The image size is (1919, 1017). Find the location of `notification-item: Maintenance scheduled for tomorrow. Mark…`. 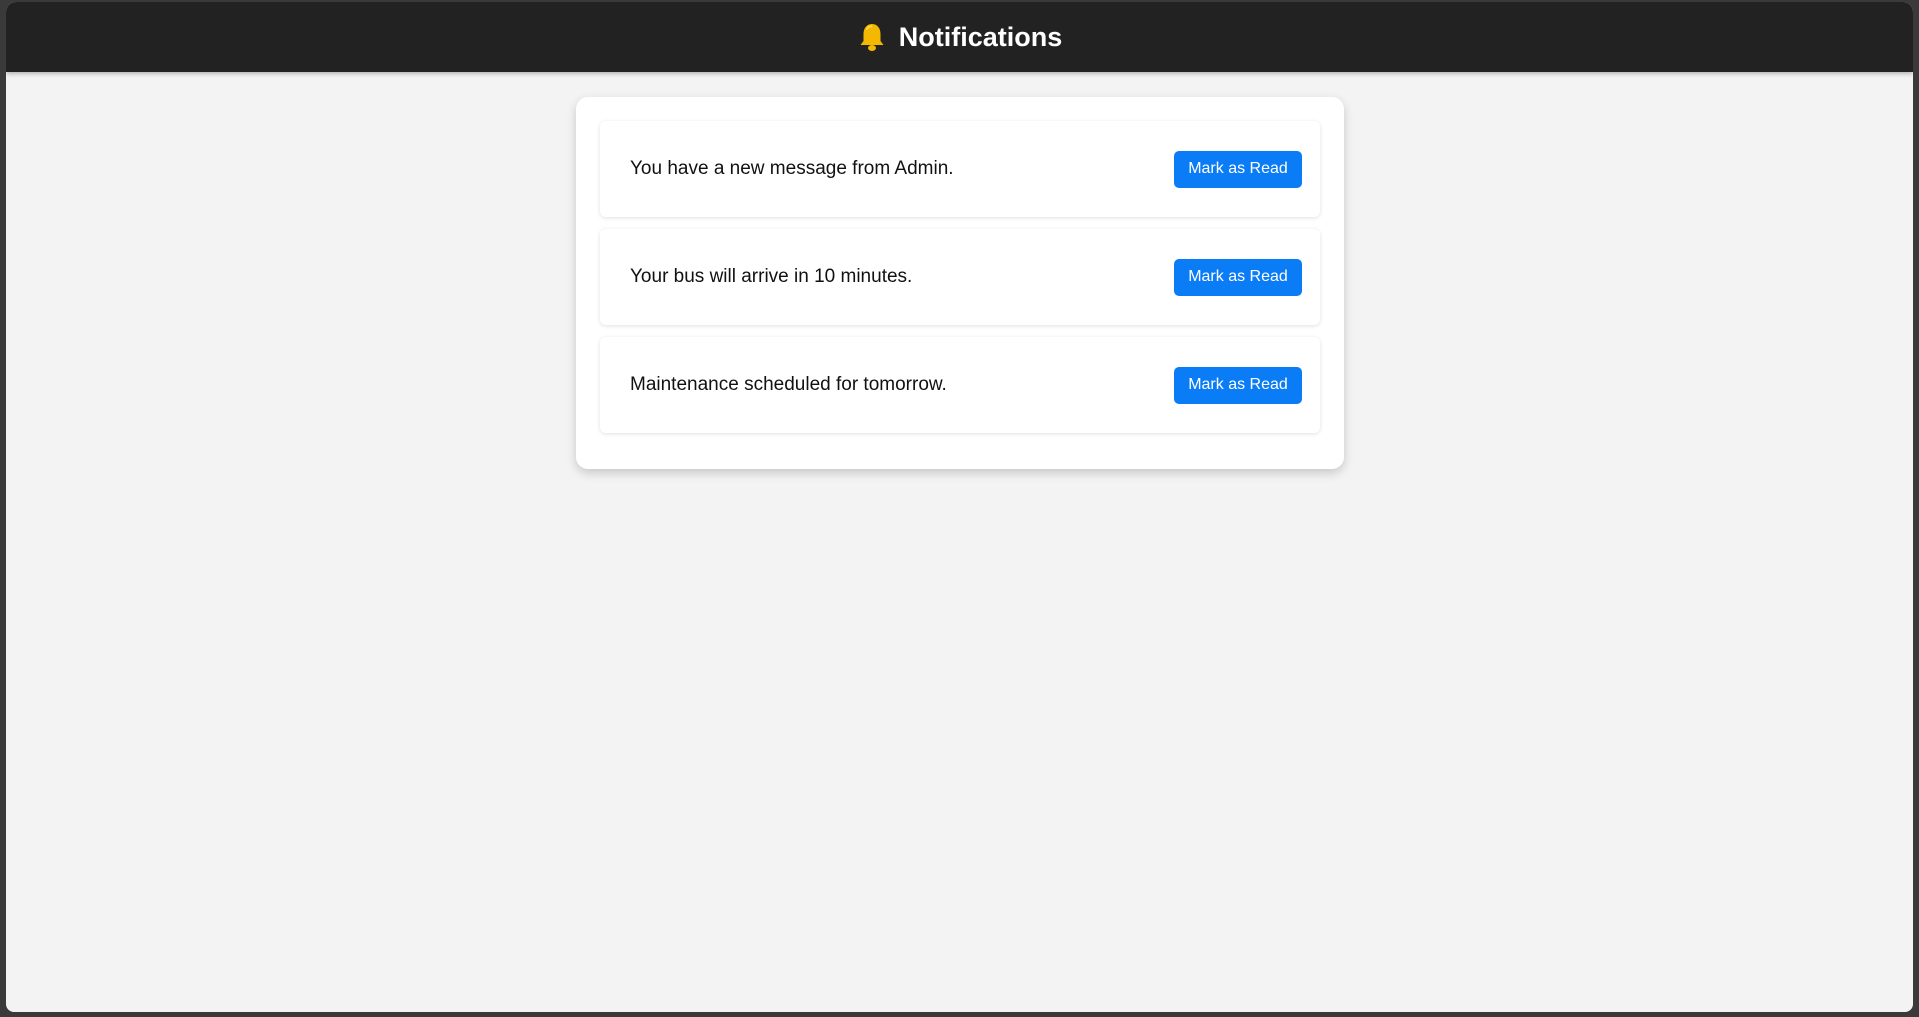

notification-item: Maintenance scheduled for tomorrow. Mark… is located at coordinates (960, 385).